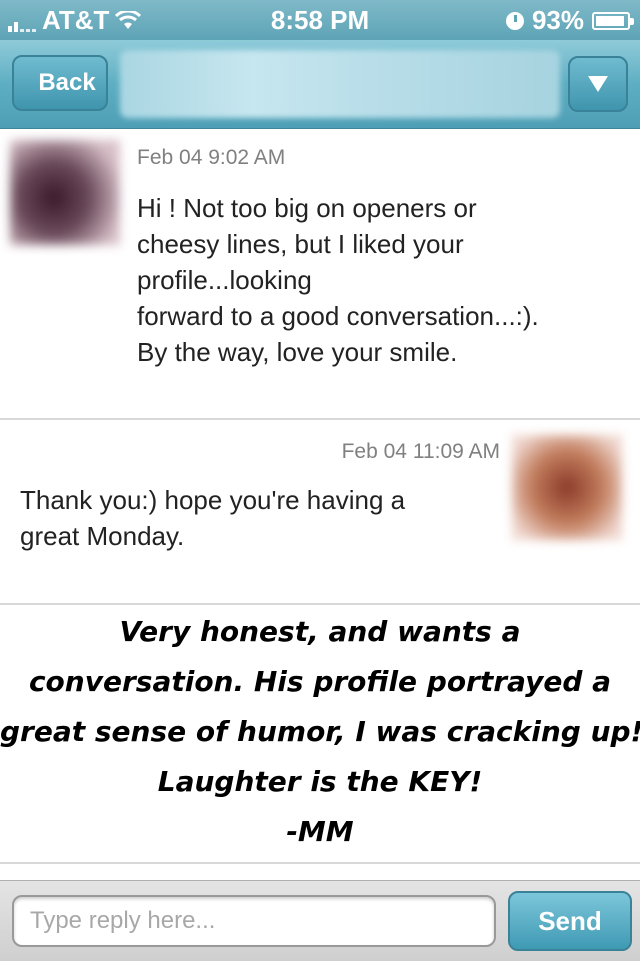  I want to click on back-button: Back, so click(60, 83).